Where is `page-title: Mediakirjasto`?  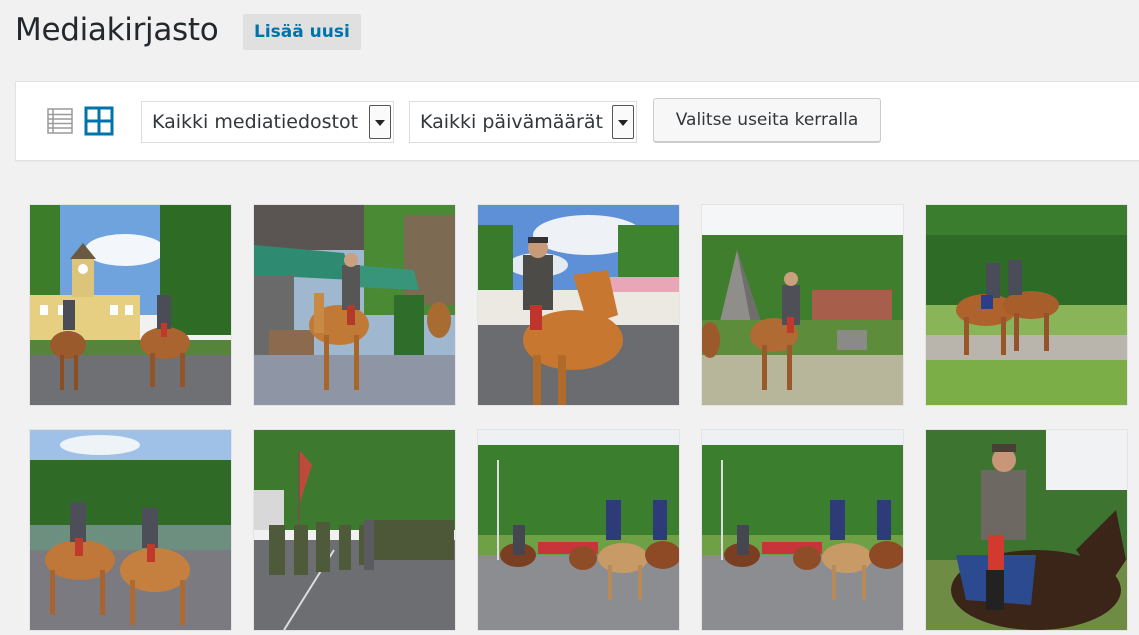
page-title: Mediakirjasto is located at coordinates (117, 30).